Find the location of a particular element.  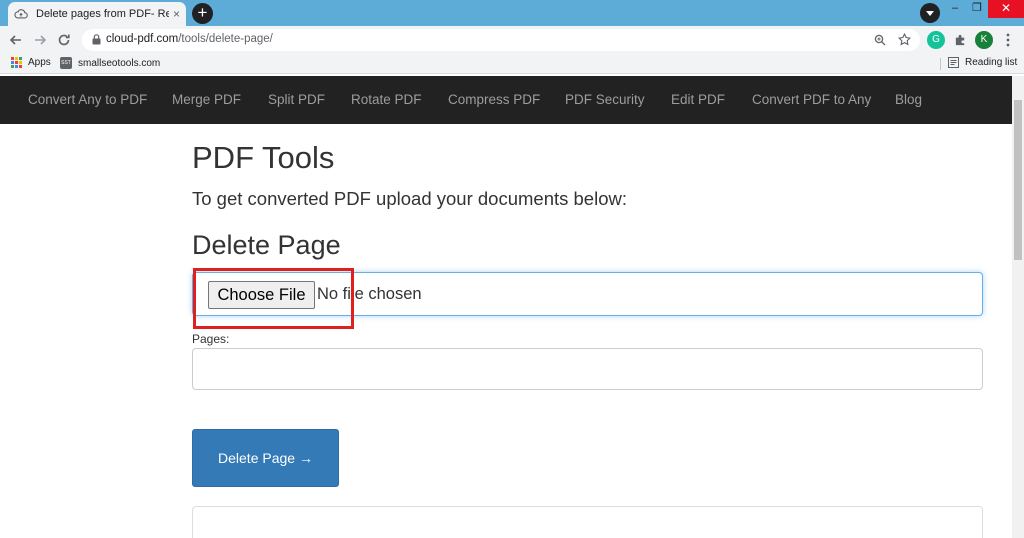

bookmark-apps-label: Apps is located at coordinates (39, 62).